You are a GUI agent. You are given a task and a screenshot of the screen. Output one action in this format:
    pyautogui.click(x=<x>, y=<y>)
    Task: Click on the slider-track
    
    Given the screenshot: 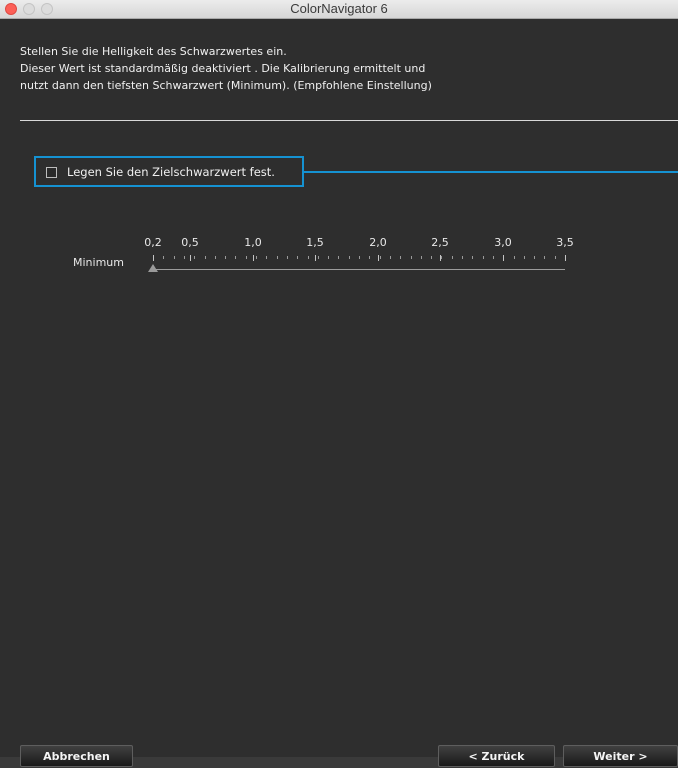 What is the action you would take?
    pyautogui.click(x=359, y=269)
    